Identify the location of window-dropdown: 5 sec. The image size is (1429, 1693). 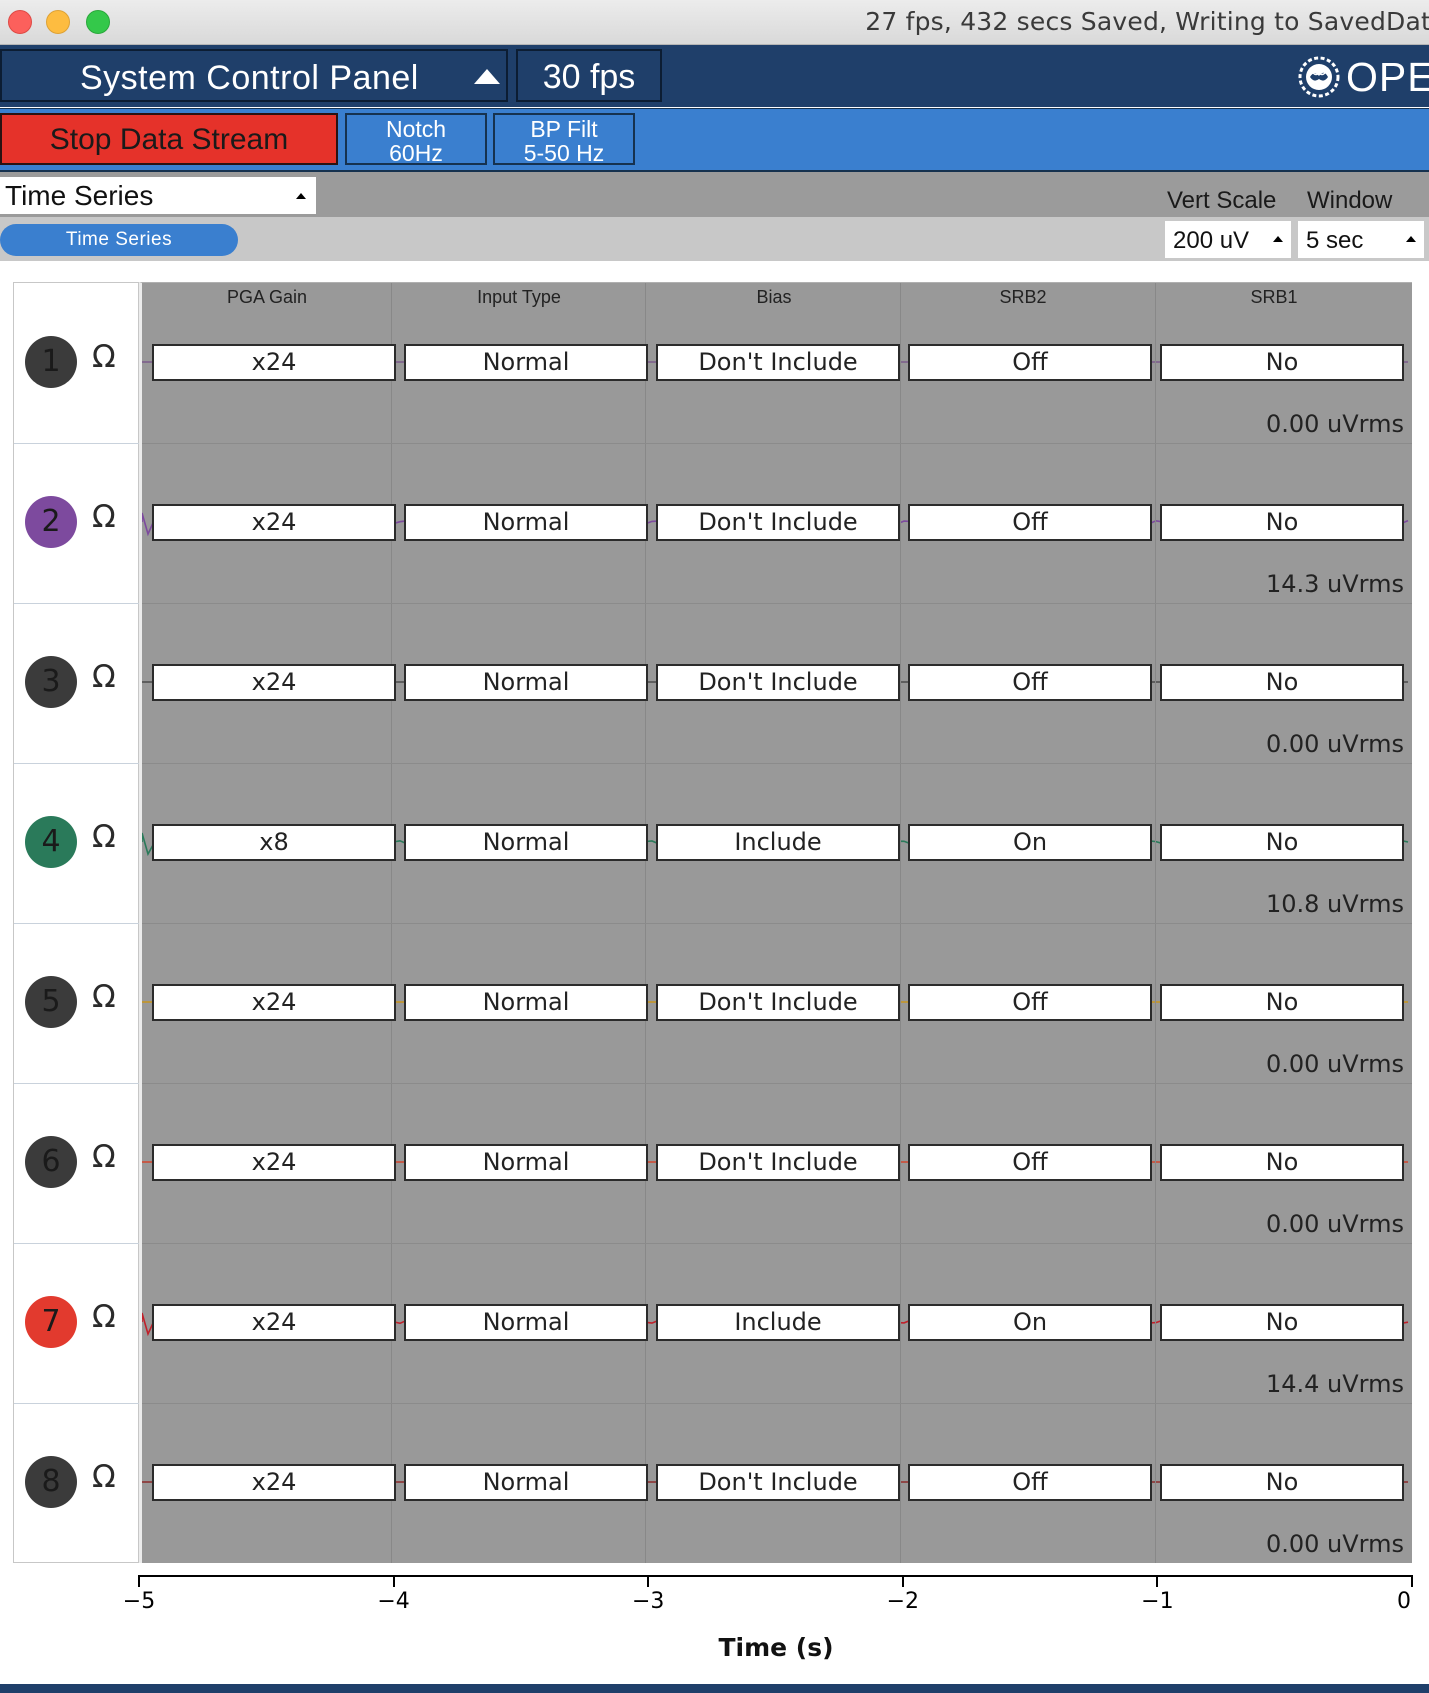
(1361, 239).